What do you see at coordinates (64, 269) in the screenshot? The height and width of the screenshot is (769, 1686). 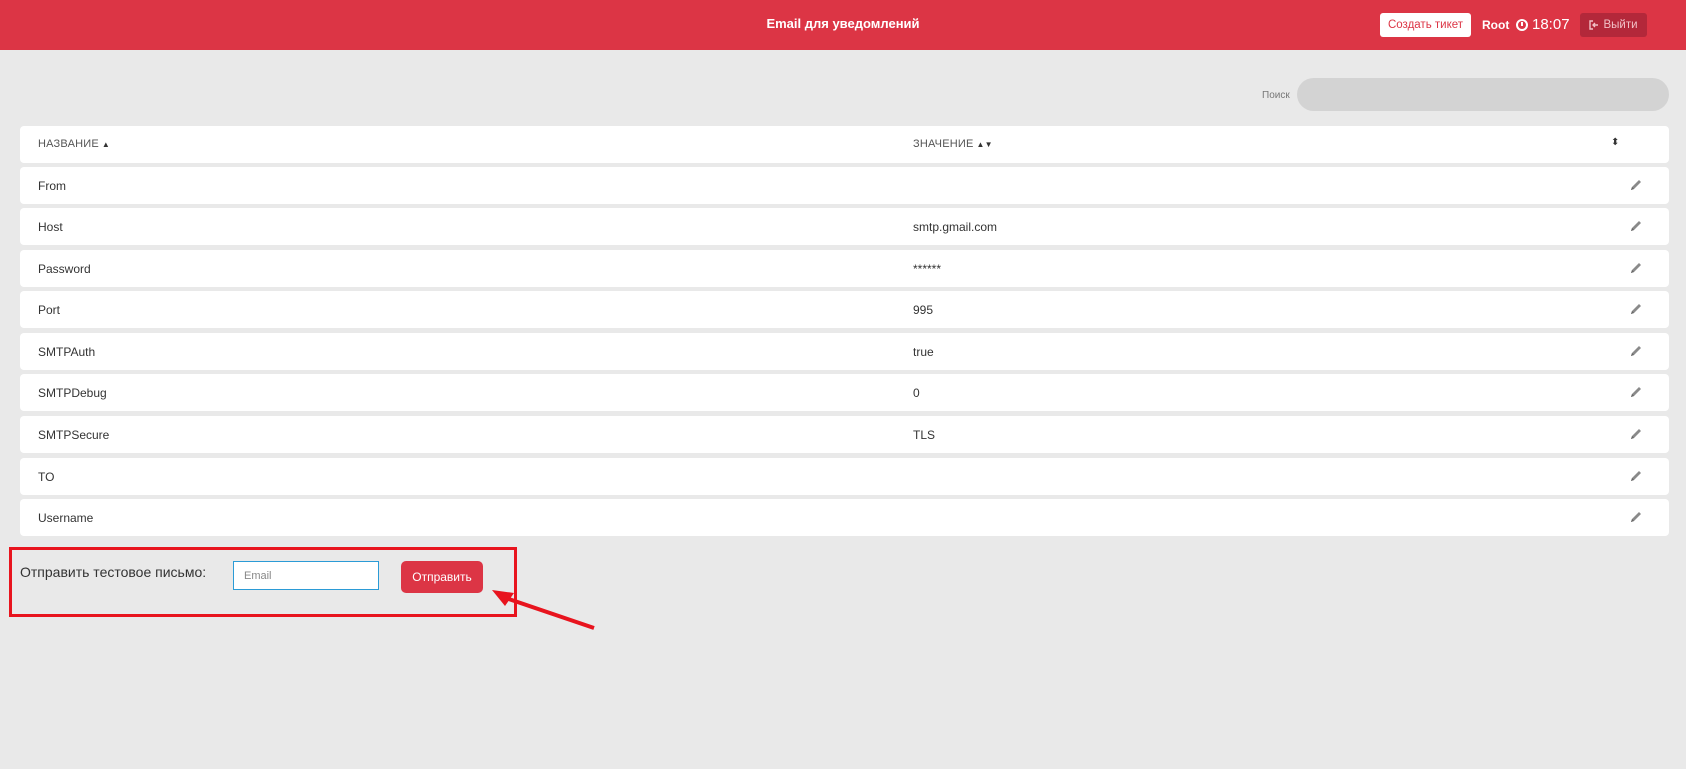 I see `setting-name: Password` at bounding box center [64, 269].